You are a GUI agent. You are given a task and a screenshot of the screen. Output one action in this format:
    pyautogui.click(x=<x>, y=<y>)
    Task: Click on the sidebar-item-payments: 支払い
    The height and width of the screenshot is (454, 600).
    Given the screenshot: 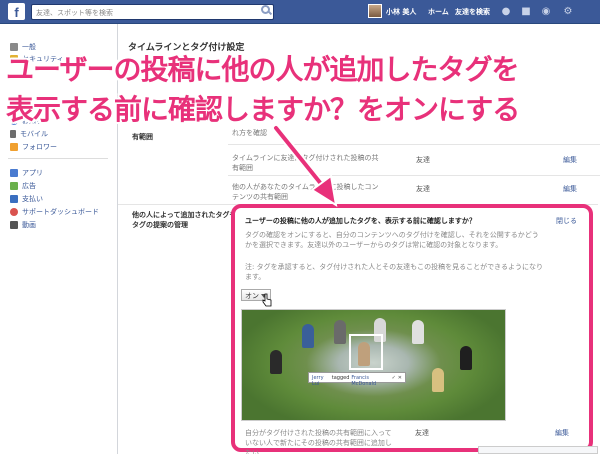 What is the action you would take?
    pyautogui.click(x=26, y=199)
    